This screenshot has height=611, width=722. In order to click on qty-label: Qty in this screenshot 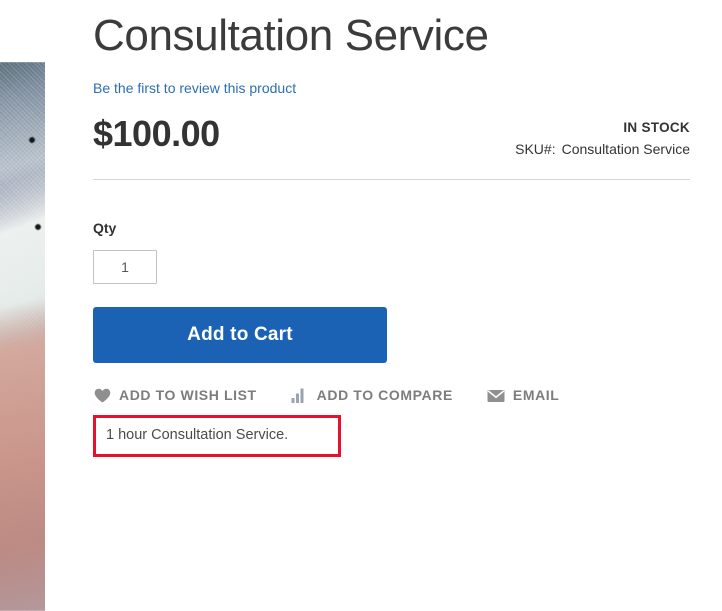, I will do `click(105, 228)`.